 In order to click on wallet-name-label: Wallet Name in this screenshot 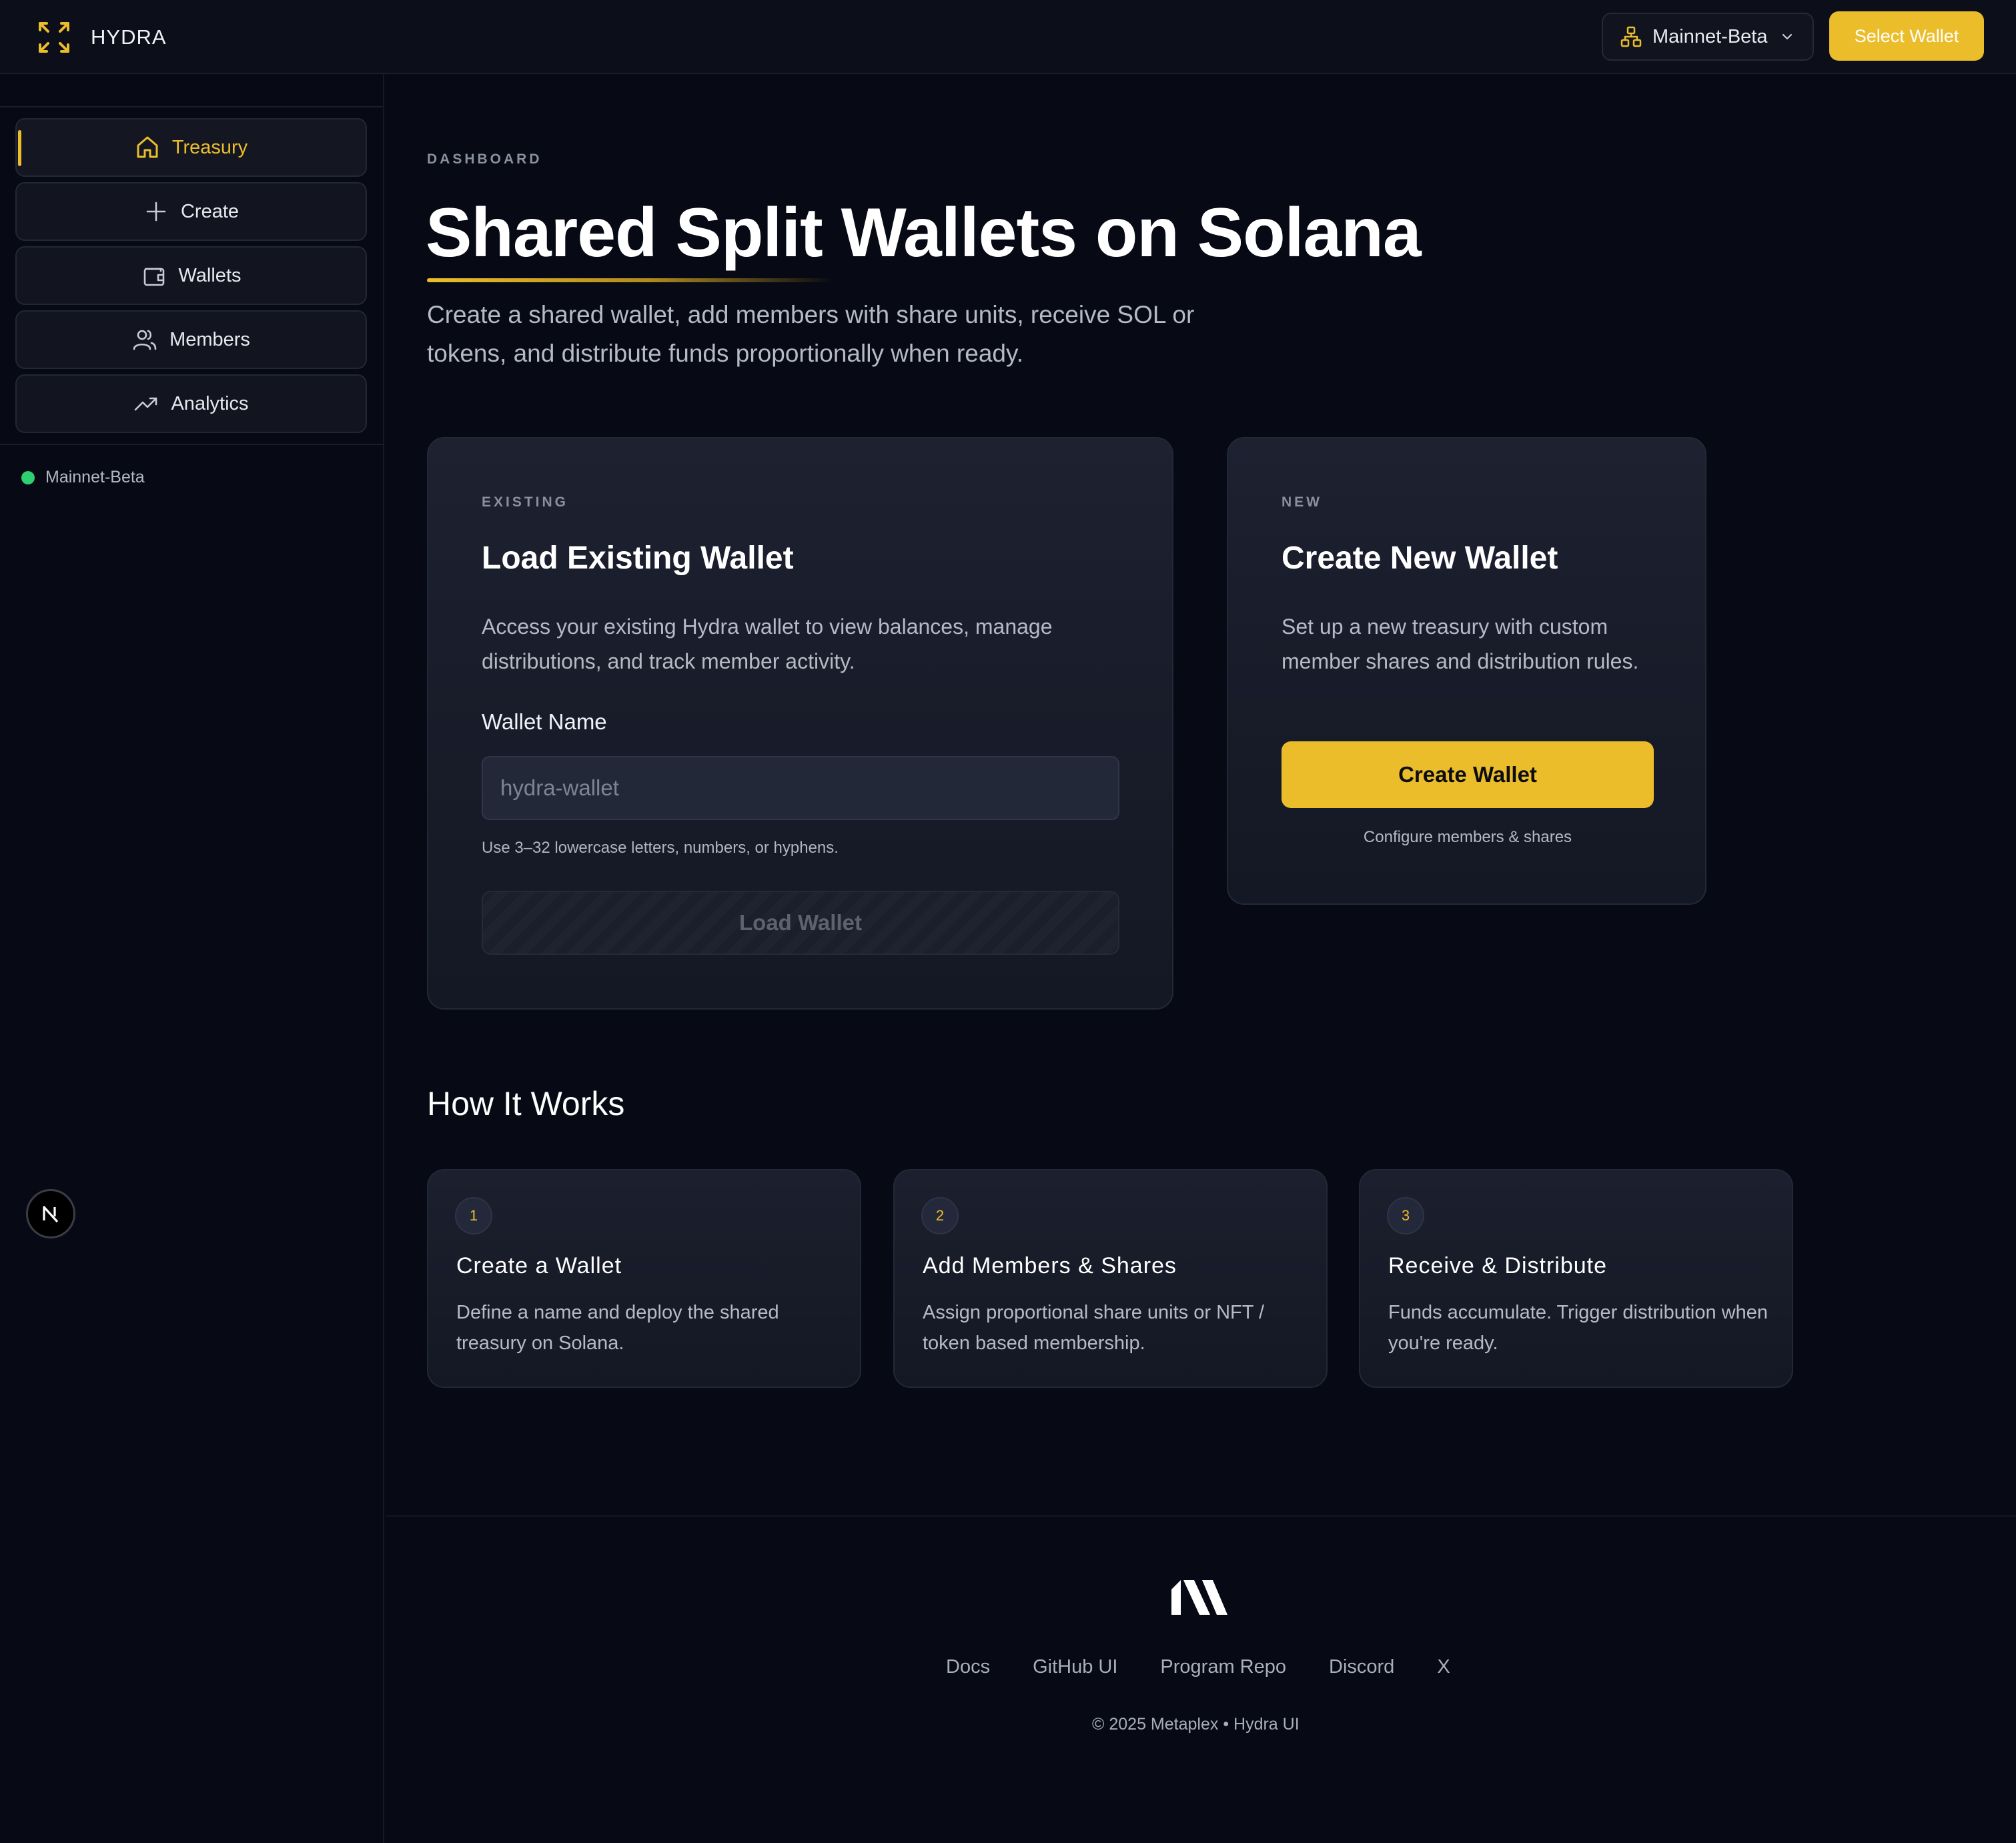, I will do `click(544, 721)`.